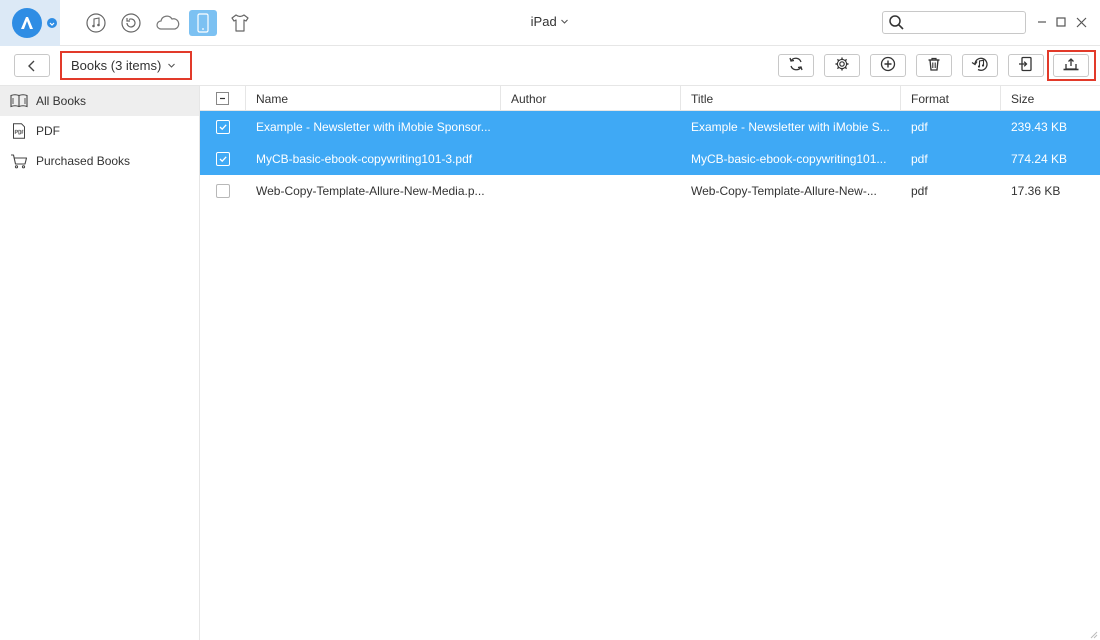 This screenshot has height=640, width=1100. What do you see at coordinates (99, 131) in the screenshot?
I see `sidebar-item-pdf: PDF` at bounding box center [99, 131].